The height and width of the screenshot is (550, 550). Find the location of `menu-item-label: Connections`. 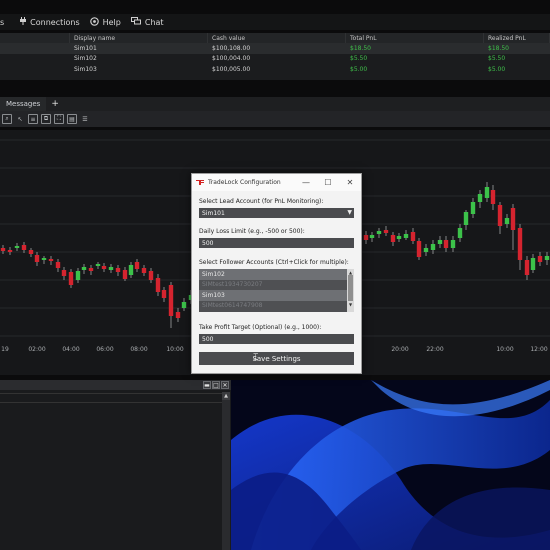

menu-item-label: Connections is located at coordinates (55, 22).